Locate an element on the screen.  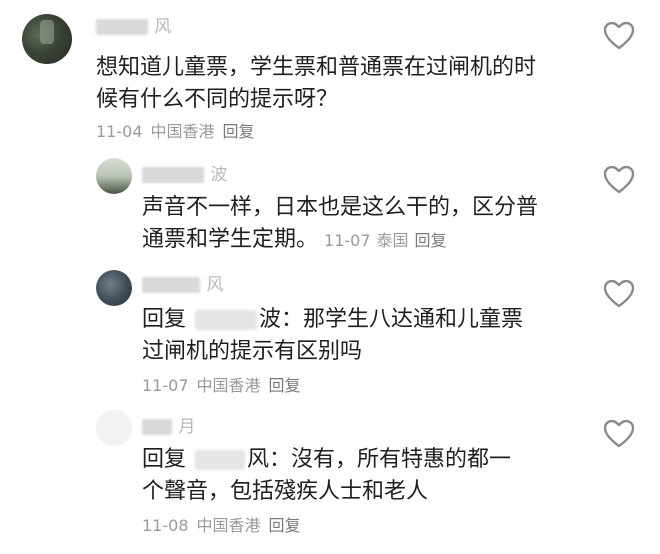
username: 月 is located at coordinates (169, 424).